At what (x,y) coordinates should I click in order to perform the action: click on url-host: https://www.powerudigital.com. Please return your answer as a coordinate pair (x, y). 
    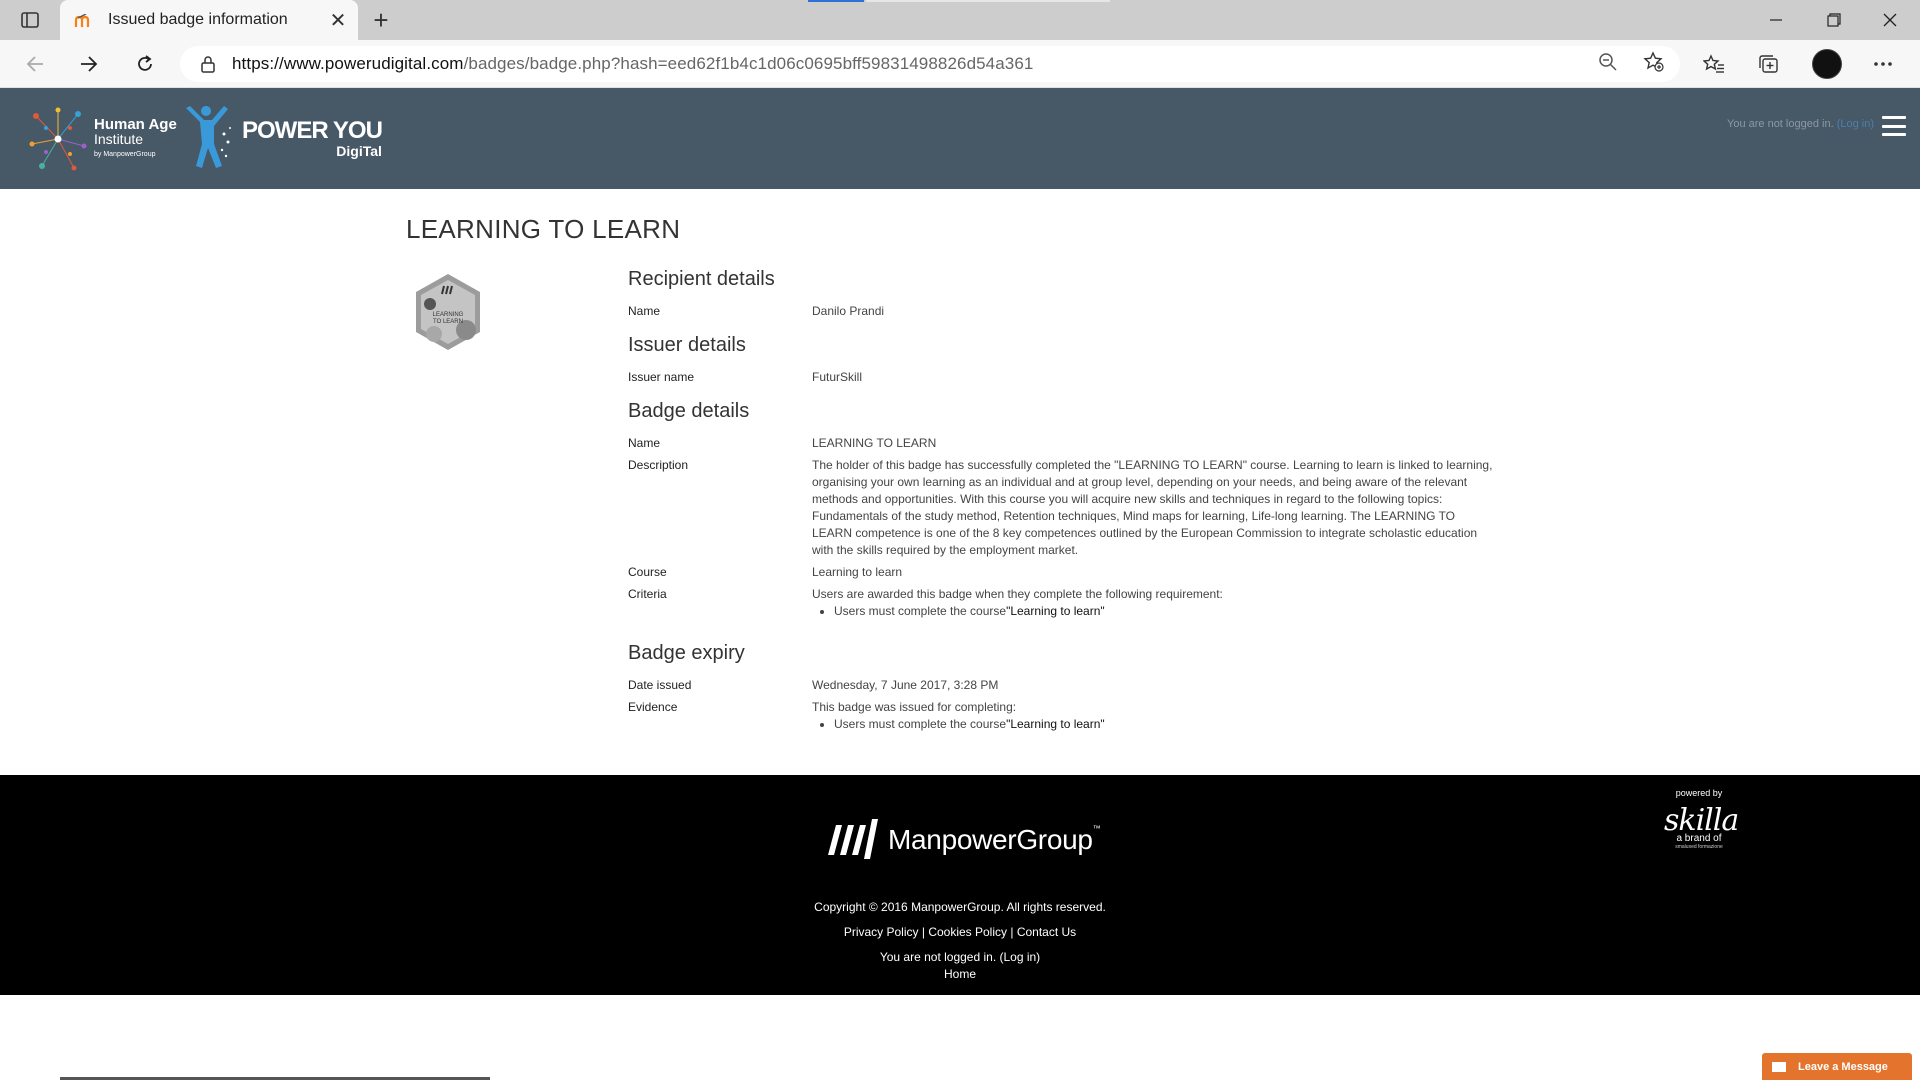
    Looking at the image, I should click on (348, 63).